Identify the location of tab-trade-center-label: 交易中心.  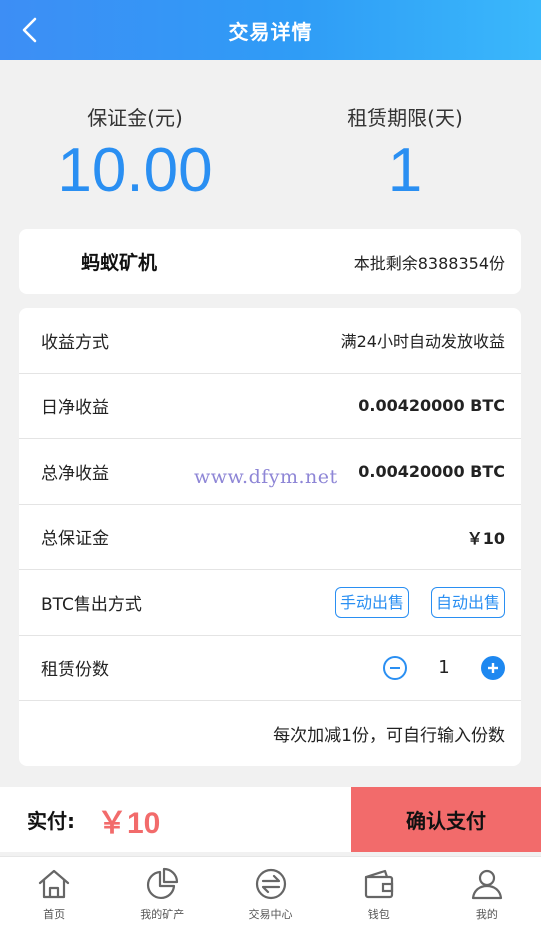
(270, 914).